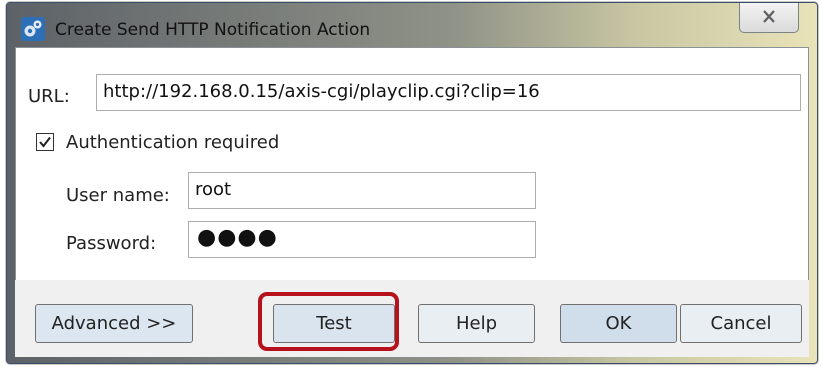 The width and height of the screenshot is (821, 367). Describe the element at coordinates (412, 27) in the screenshot. I see `title-bar: Create Send HTTP Notification Action` at that location.